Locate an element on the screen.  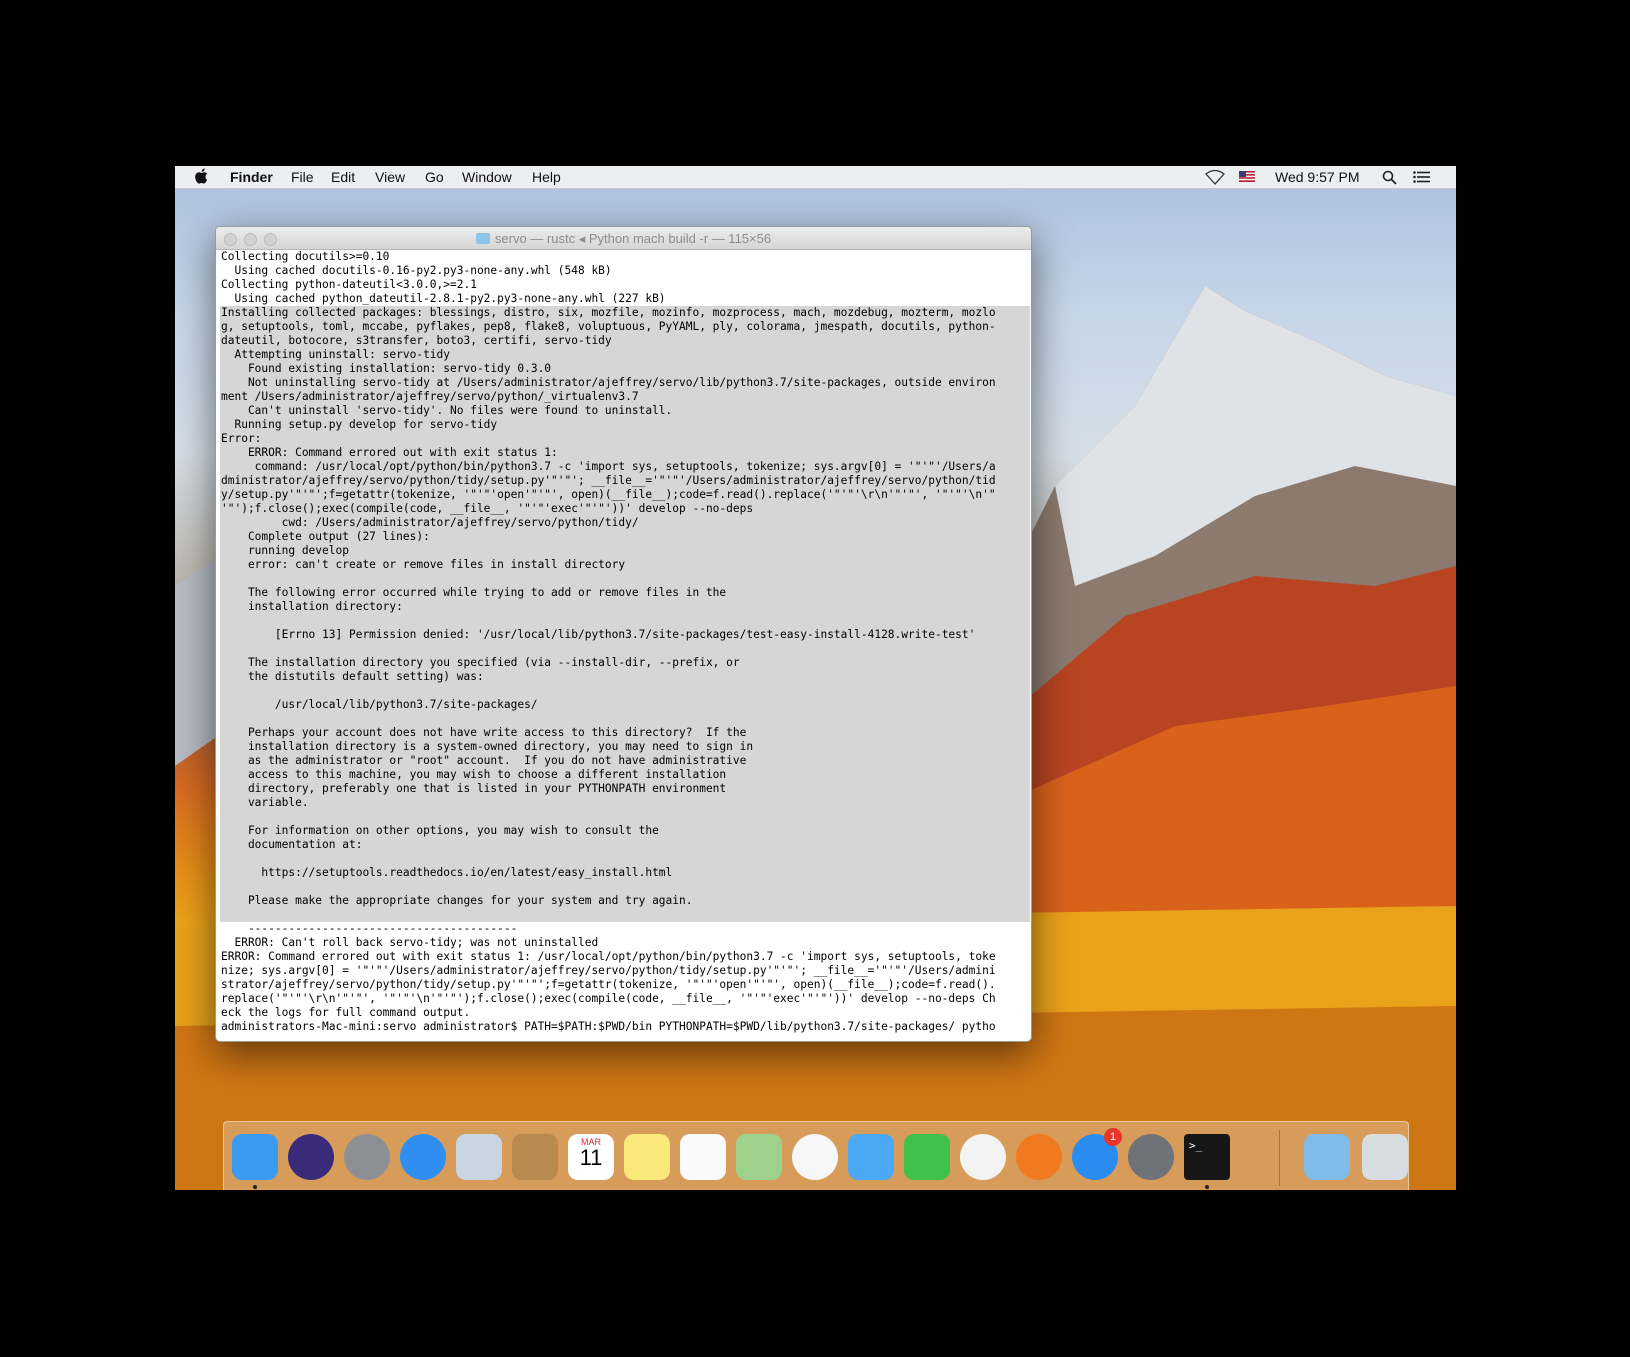
safari-icon is located at coordinates (423, 1157).